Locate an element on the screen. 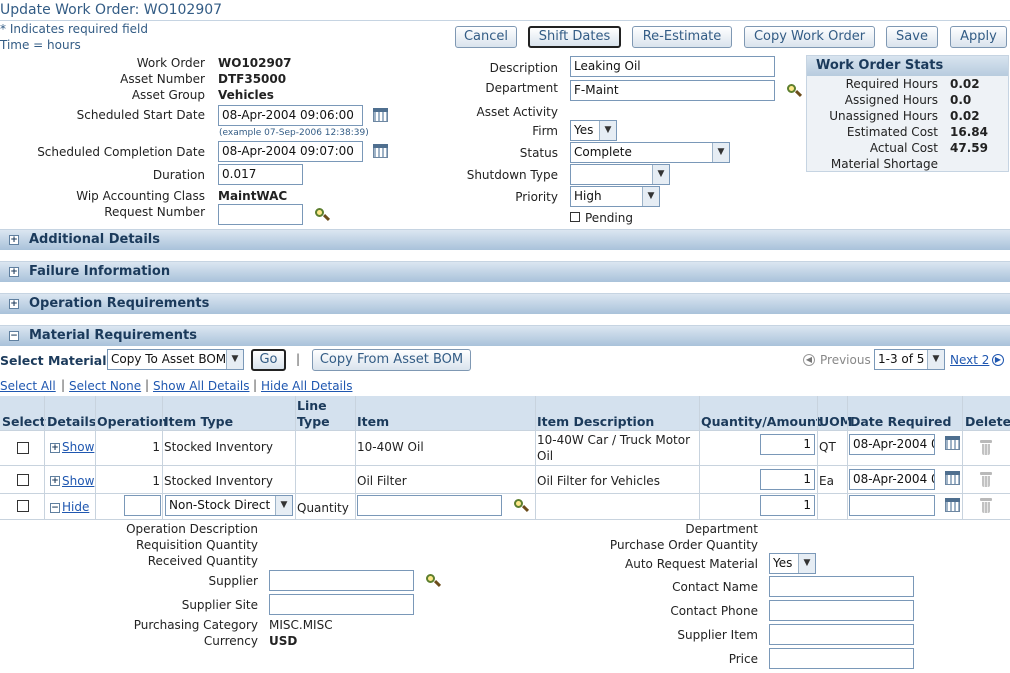  priority-select: High ▼ is located at coordinates (615, 196).